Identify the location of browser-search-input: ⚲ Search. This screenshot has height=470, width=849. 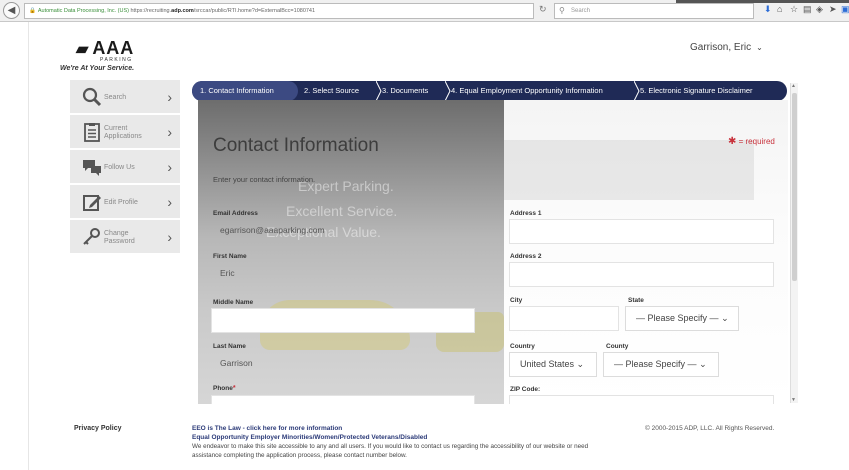
(654, 11).